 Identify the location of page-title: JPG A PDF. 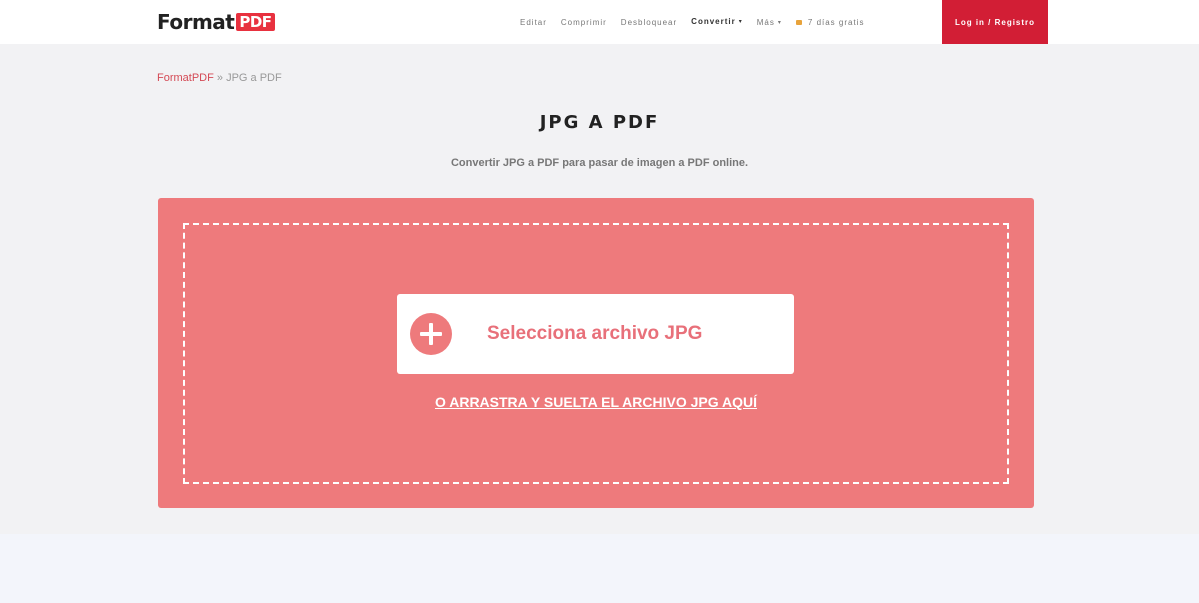
(599, 122).